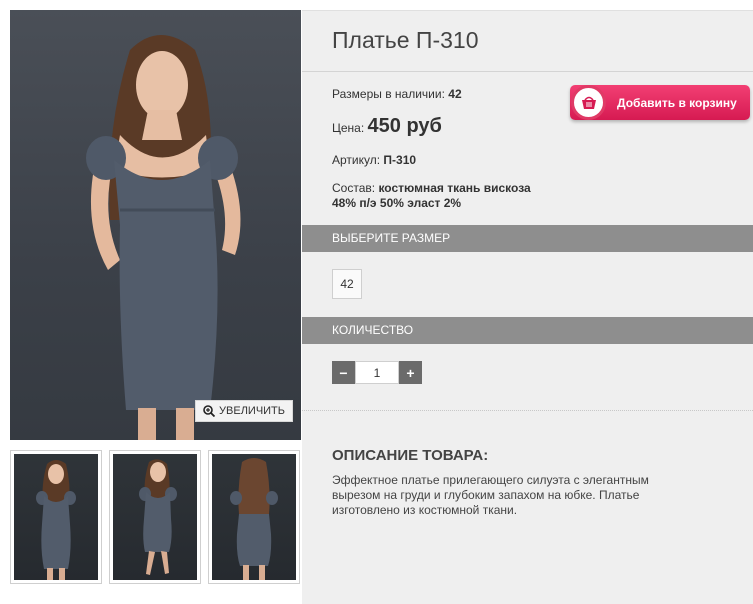  Describe the element at coordinates (252, 411) in the screenshot. I see `zoom-label: УВЕЛИЧИТЬ` at that location.